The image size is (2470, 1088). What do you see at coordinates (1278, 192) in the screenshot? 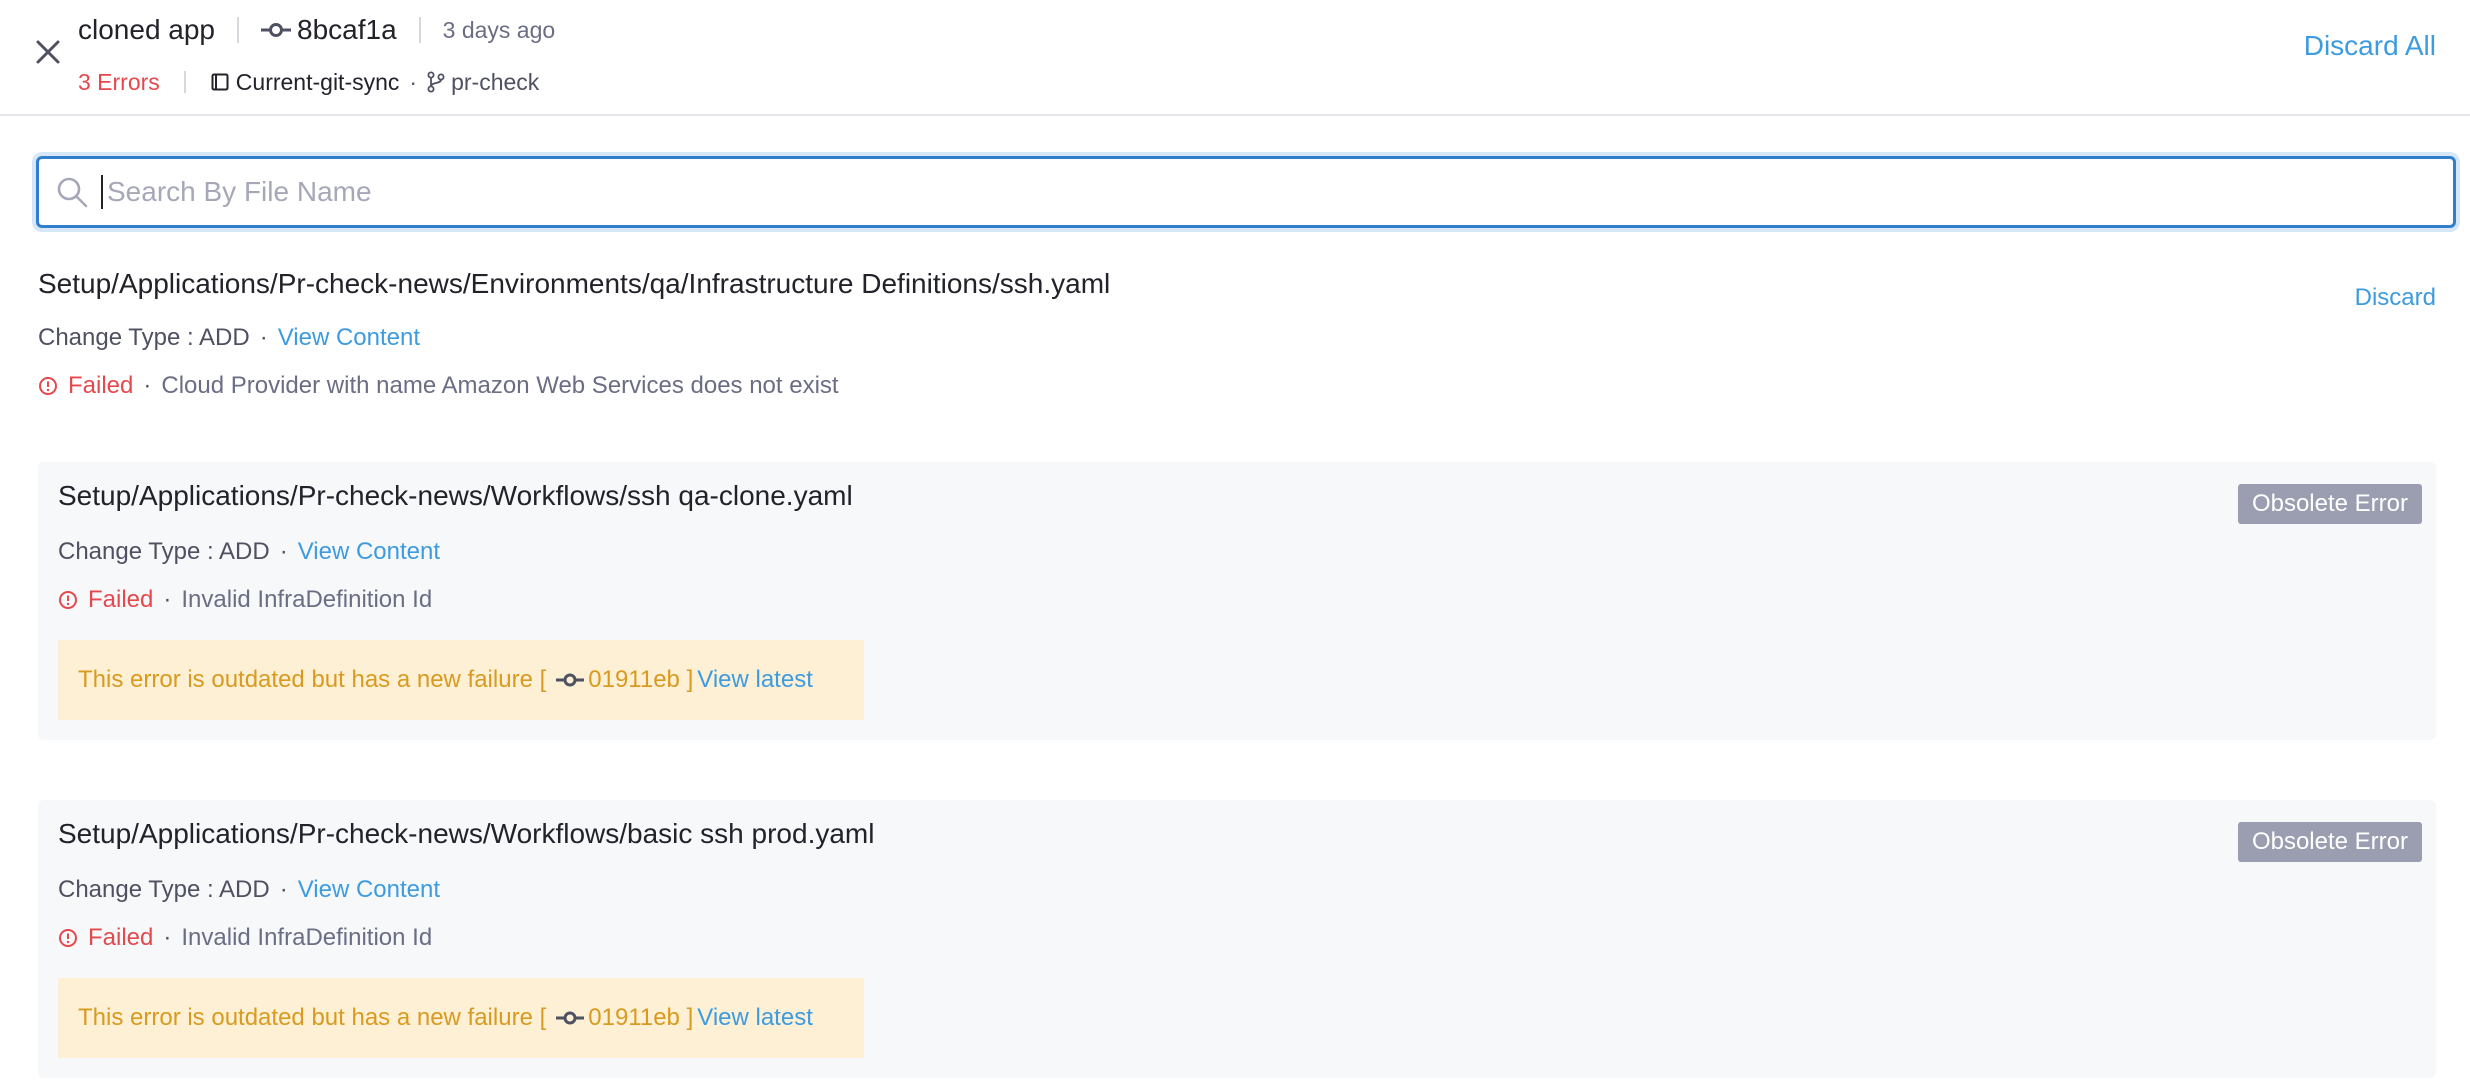
I see `search-input` at bounding box center [1278, 192].